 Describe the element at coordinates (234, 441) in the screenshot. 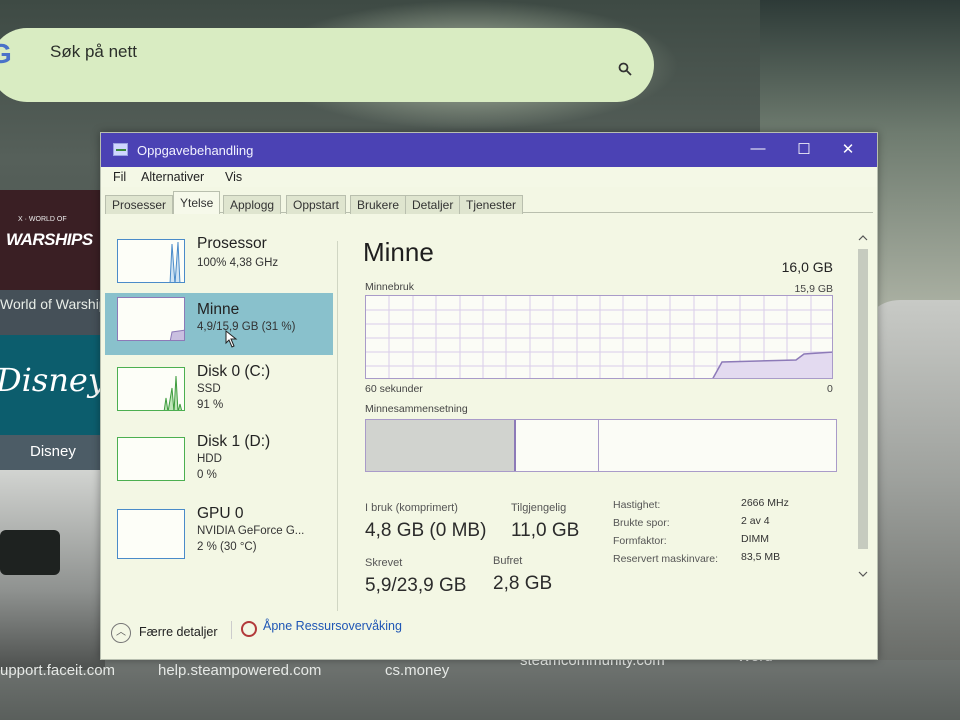

I see `disk1-name: Disk 1 (D:)` at that location.